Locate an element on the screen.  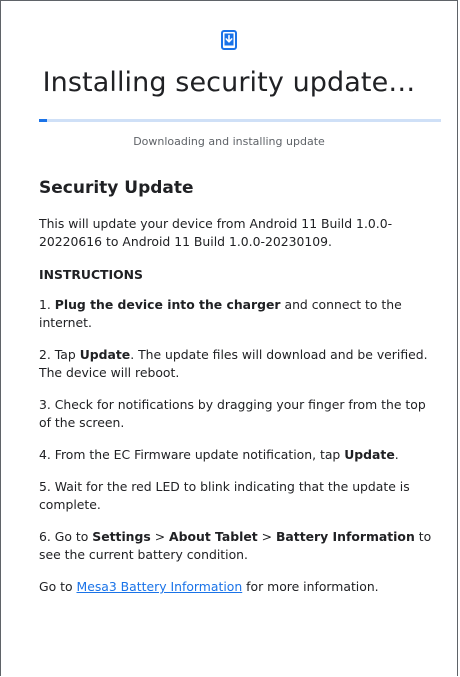
progress-bar is located at coordinates (240, 120).